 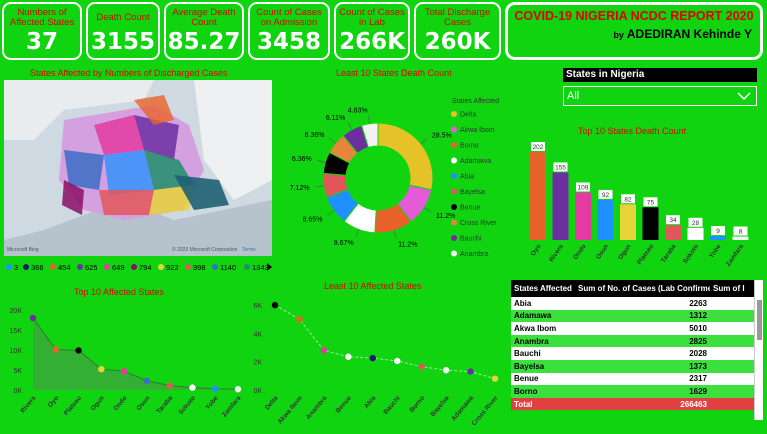 I want to click on x-tick-label: Bayelsa, so click(x=439, y=406).